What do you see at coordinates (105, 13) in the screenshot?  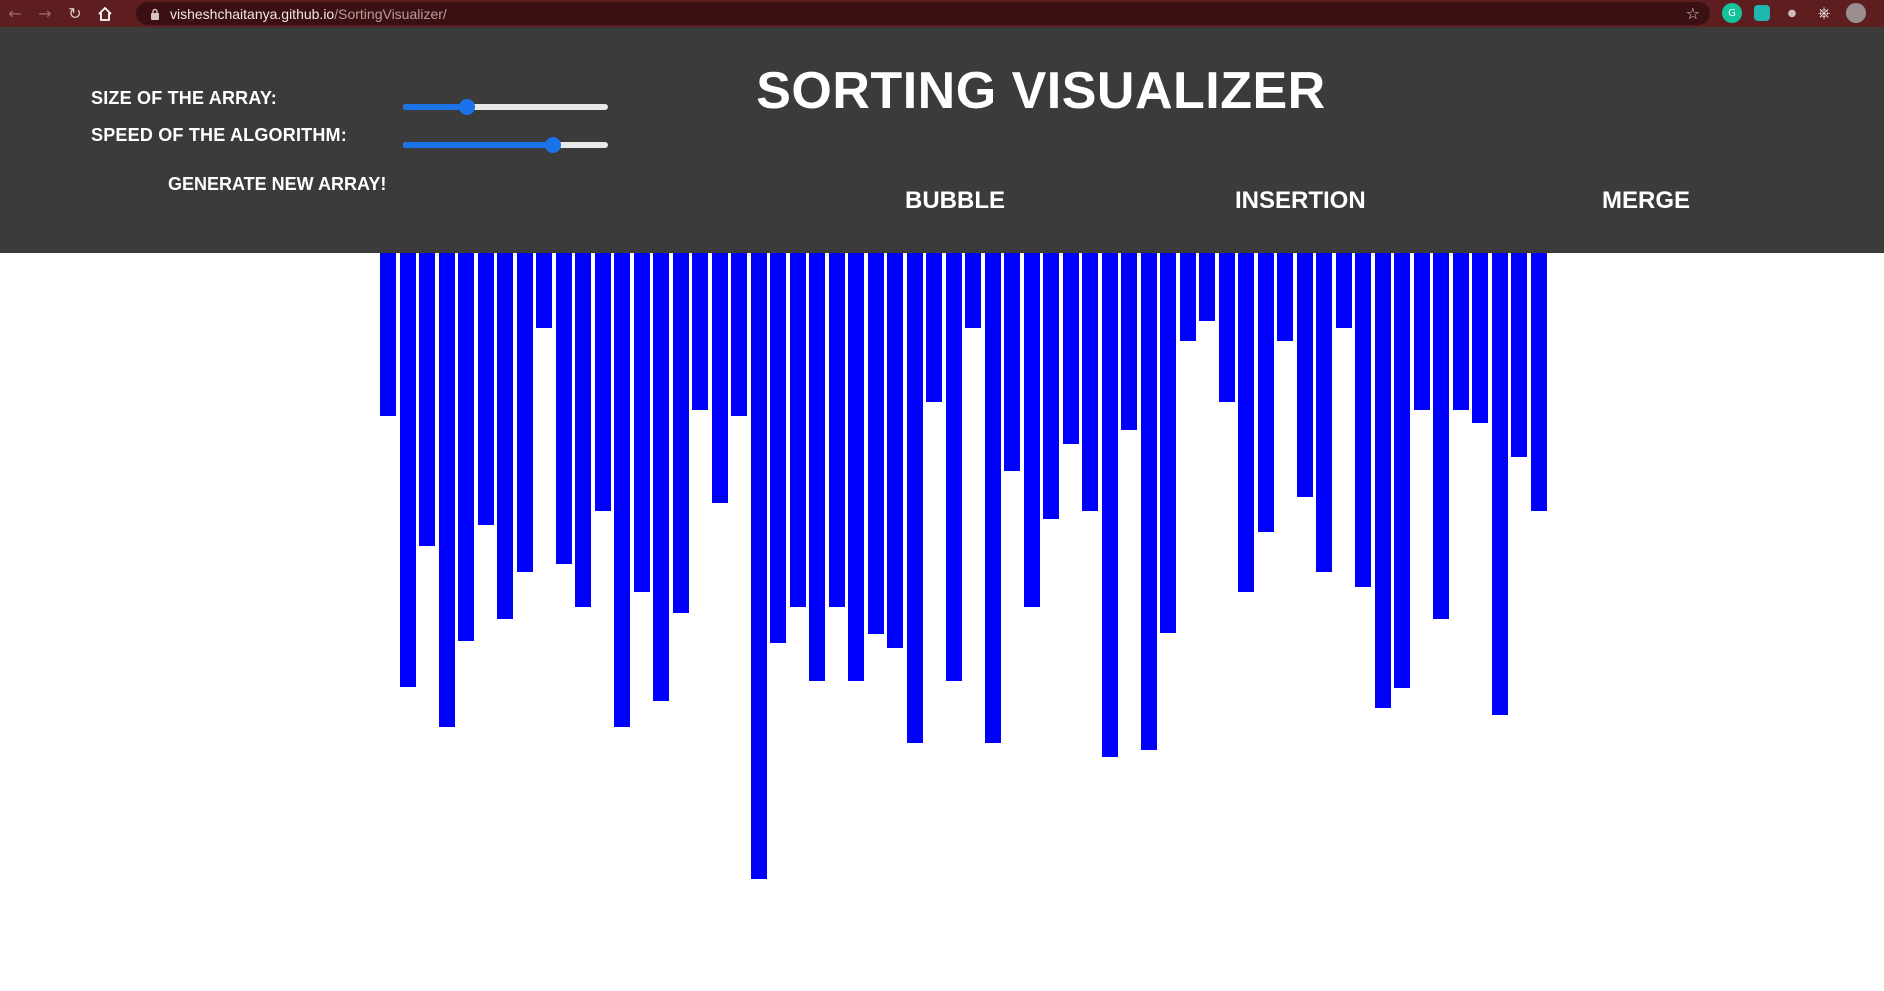 I see `home-icon` at bounding box center [105, 13].